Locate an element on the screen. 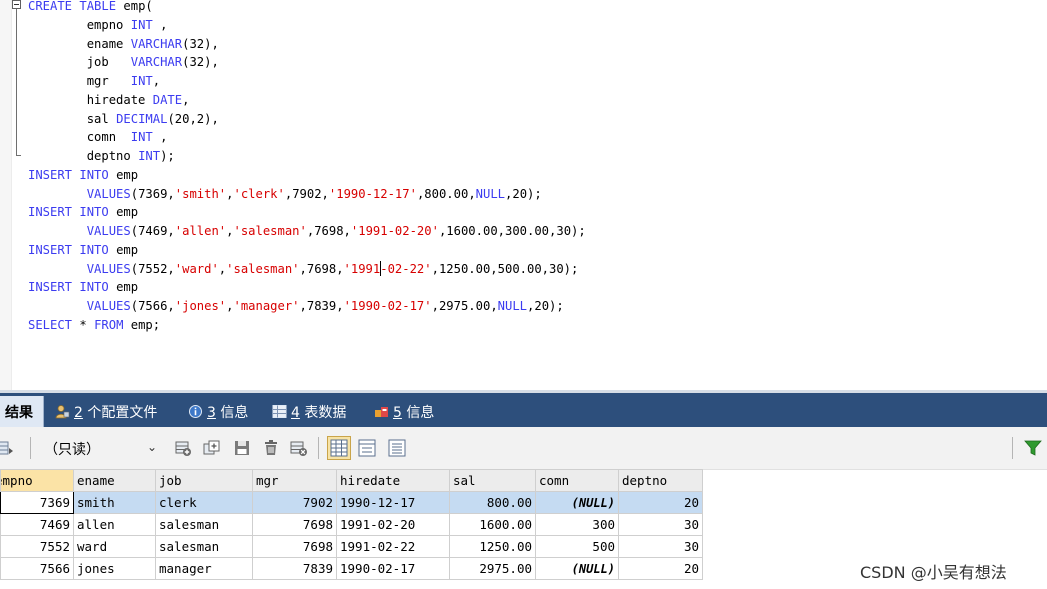 The height and width of the screenshot is (589, 1047). code-line: empno INT , is located at coordinates (307, 25).